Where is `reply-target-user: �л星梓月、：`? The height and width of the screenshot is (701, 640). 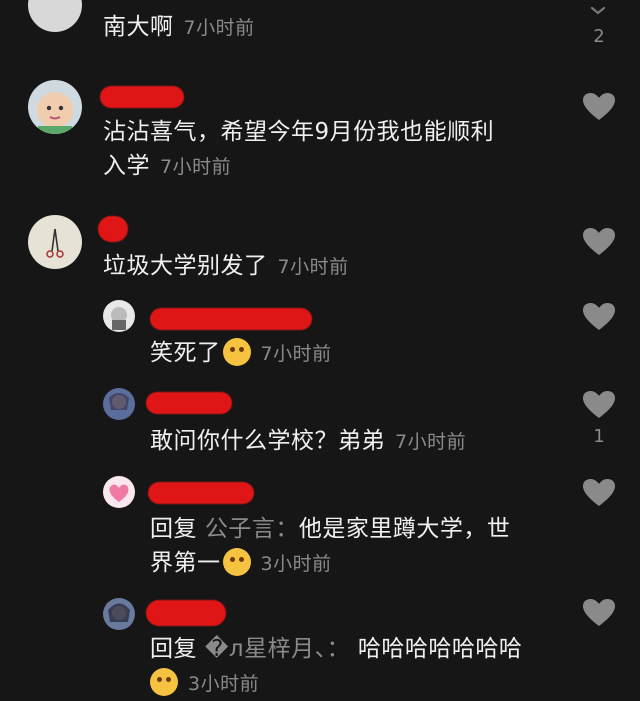 reply-target-user: �л星梓月、： is located at coordinates (277, 649).